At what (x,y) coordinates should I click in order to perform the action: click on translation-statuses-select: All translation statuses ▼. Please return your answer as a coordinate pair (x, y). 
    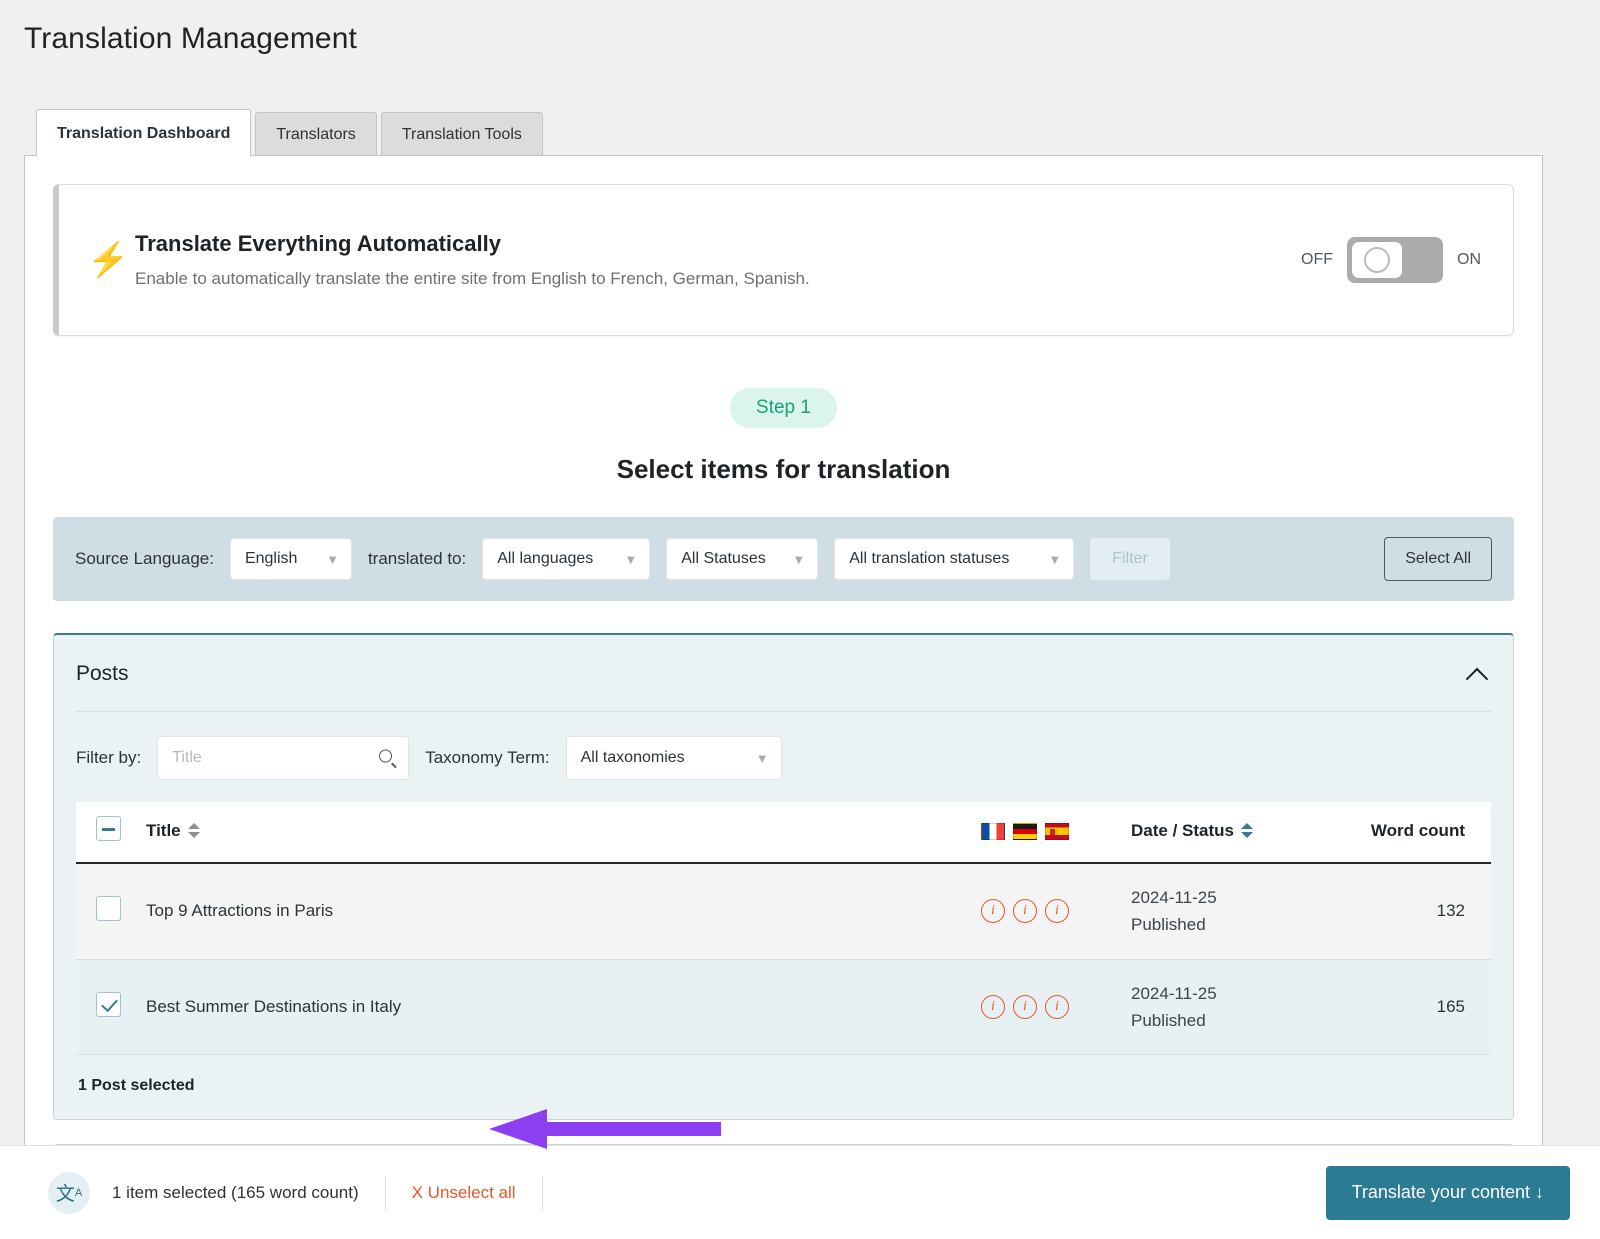
    Looking at the image, I should click on (954, 559).